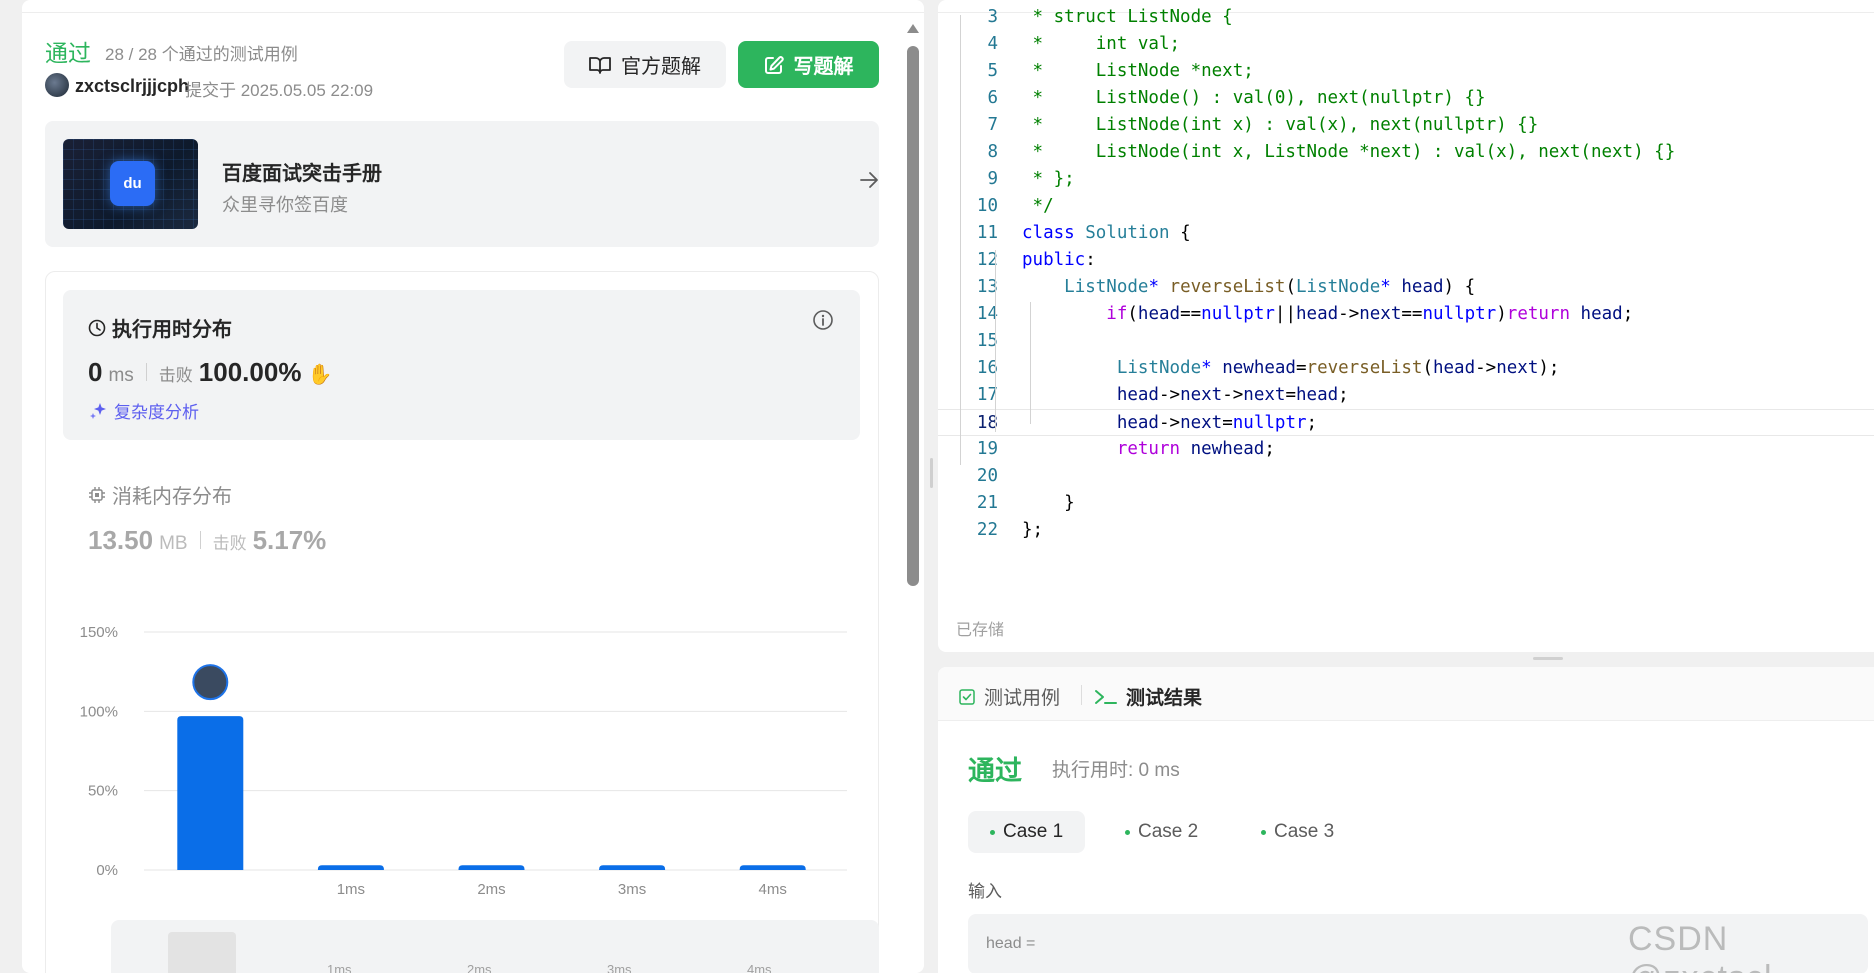 The image size is (1874, 973). What do you see at coordinates (1406, 233) in the screenshot?
I see `code-line: 11 class Solution {` at bounding box center [1406, 233].